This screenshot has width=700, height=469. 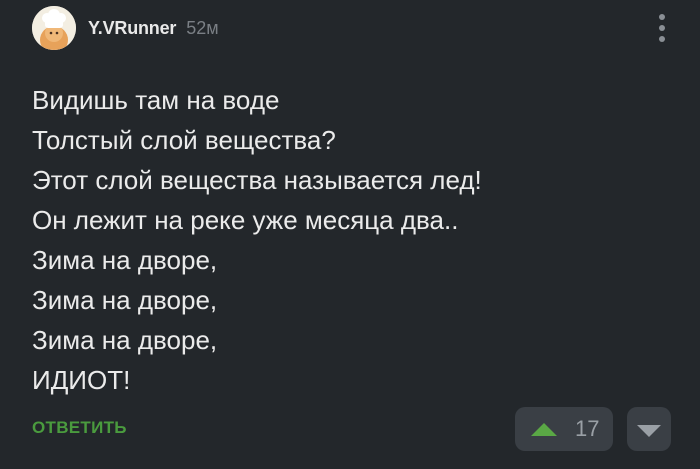 What do you see at coordinates (544, 429) in the screenshot?
I see `upvote-arrow-icon` at bounding box center [544, 429].